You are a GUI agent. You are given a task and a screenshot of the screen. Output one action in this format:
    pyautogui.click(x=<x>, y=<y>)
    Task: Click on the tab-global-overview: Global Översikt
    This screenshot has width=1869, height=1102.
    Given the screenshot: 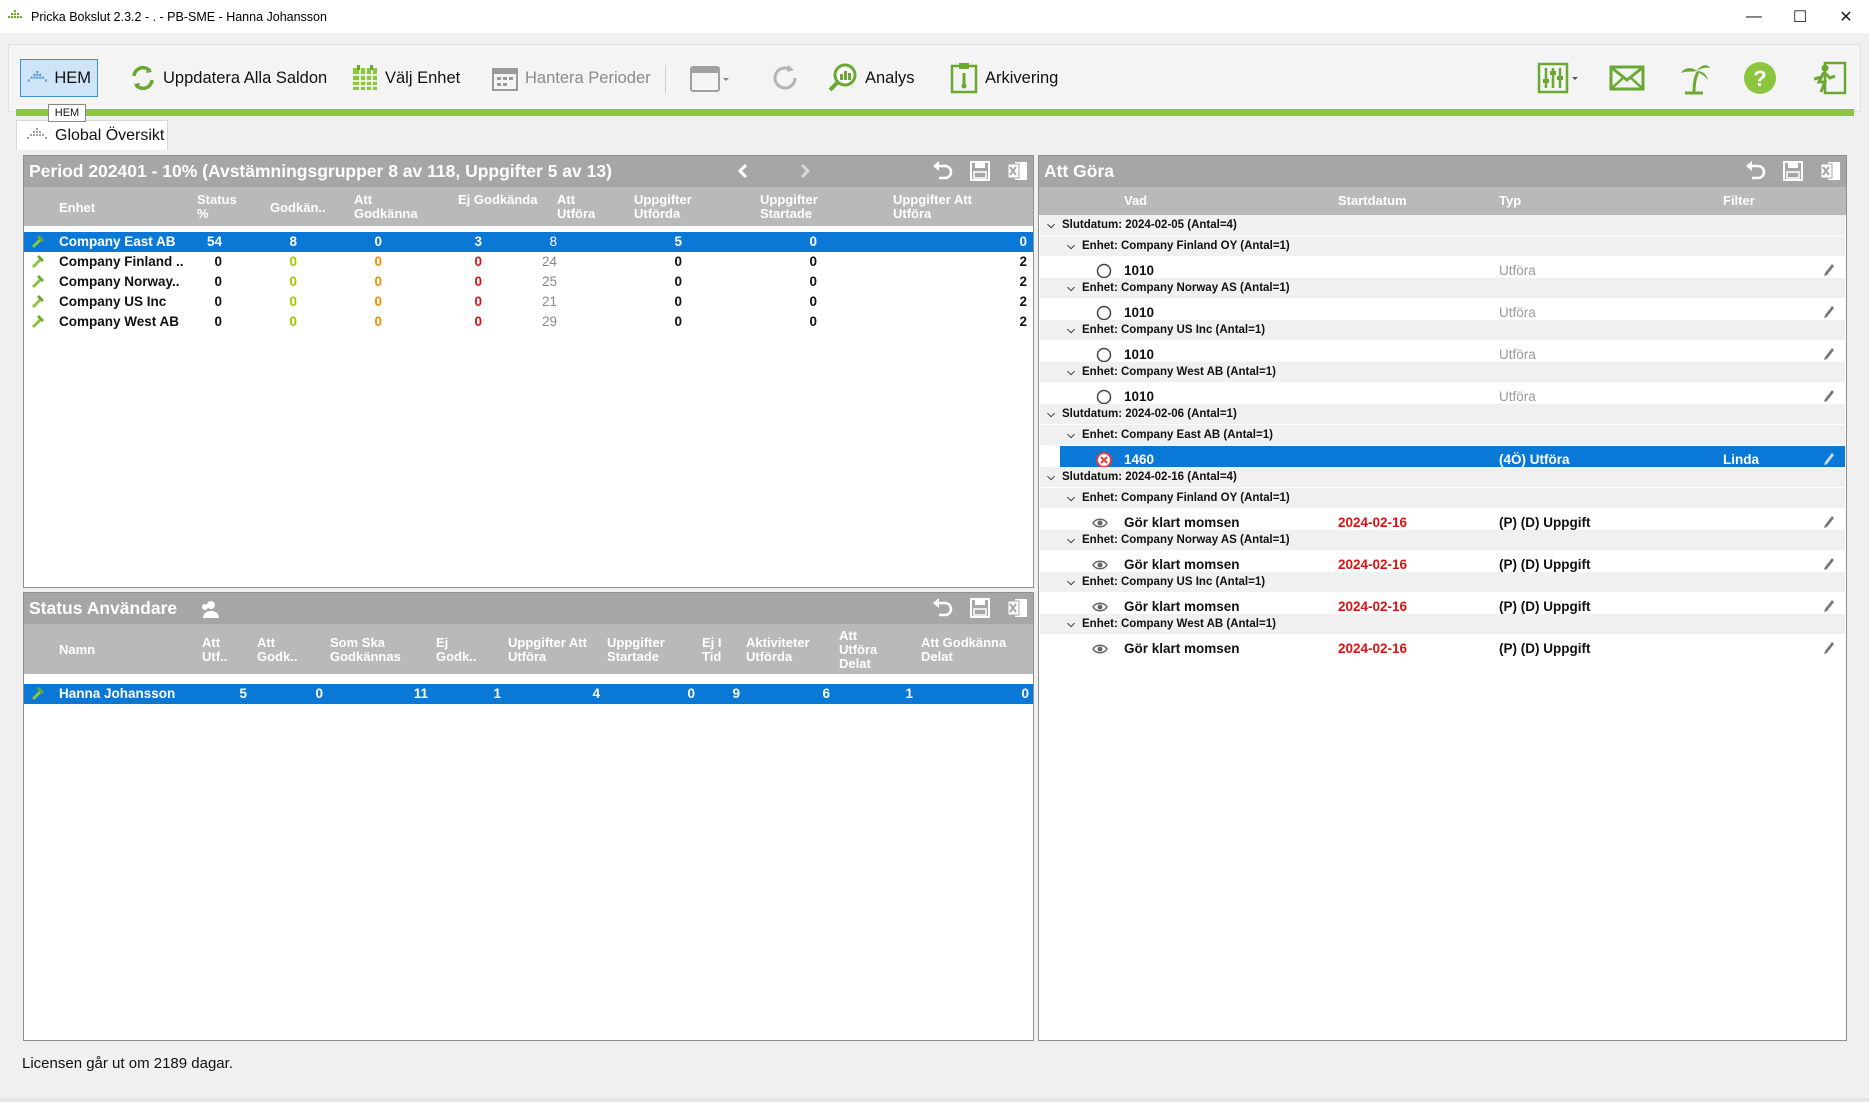 What is the action you would take?
    pyautogui.click(x=92, y=135)
    